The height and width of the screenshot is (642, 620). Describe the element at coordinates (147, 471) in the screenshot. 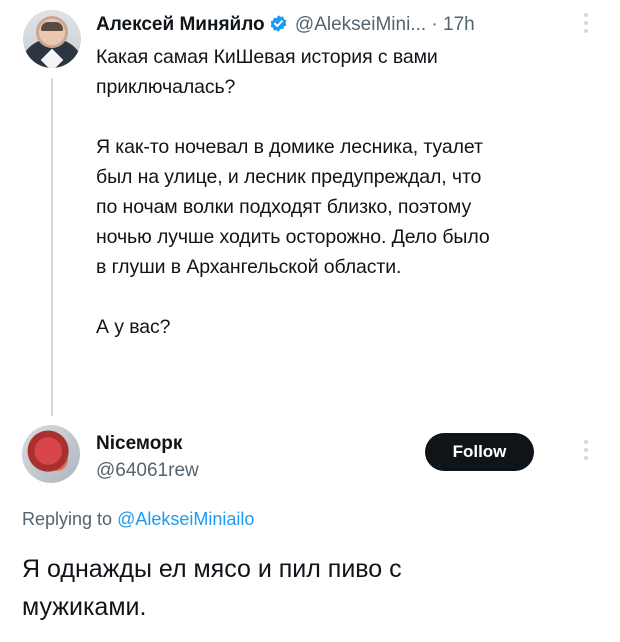

I see `reply-author-handle: @64061rew` at that location.